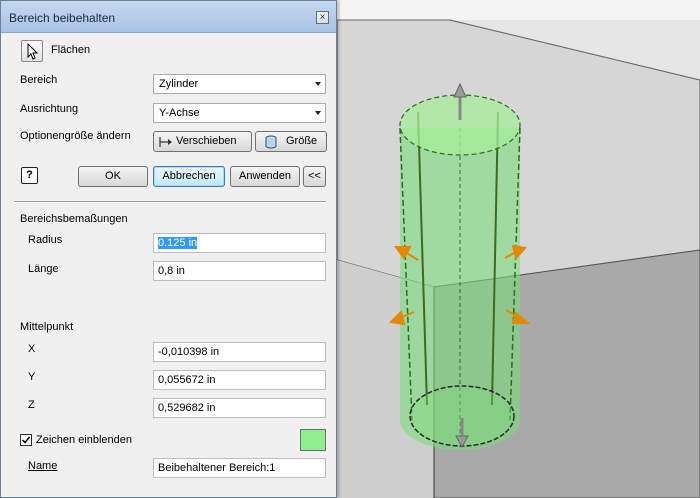 Image resolution: width=700 pixels, height=498 pixels. Describe the element at coordinates (31, 405) in the screenshot. I see `z-label: Z` at that location.